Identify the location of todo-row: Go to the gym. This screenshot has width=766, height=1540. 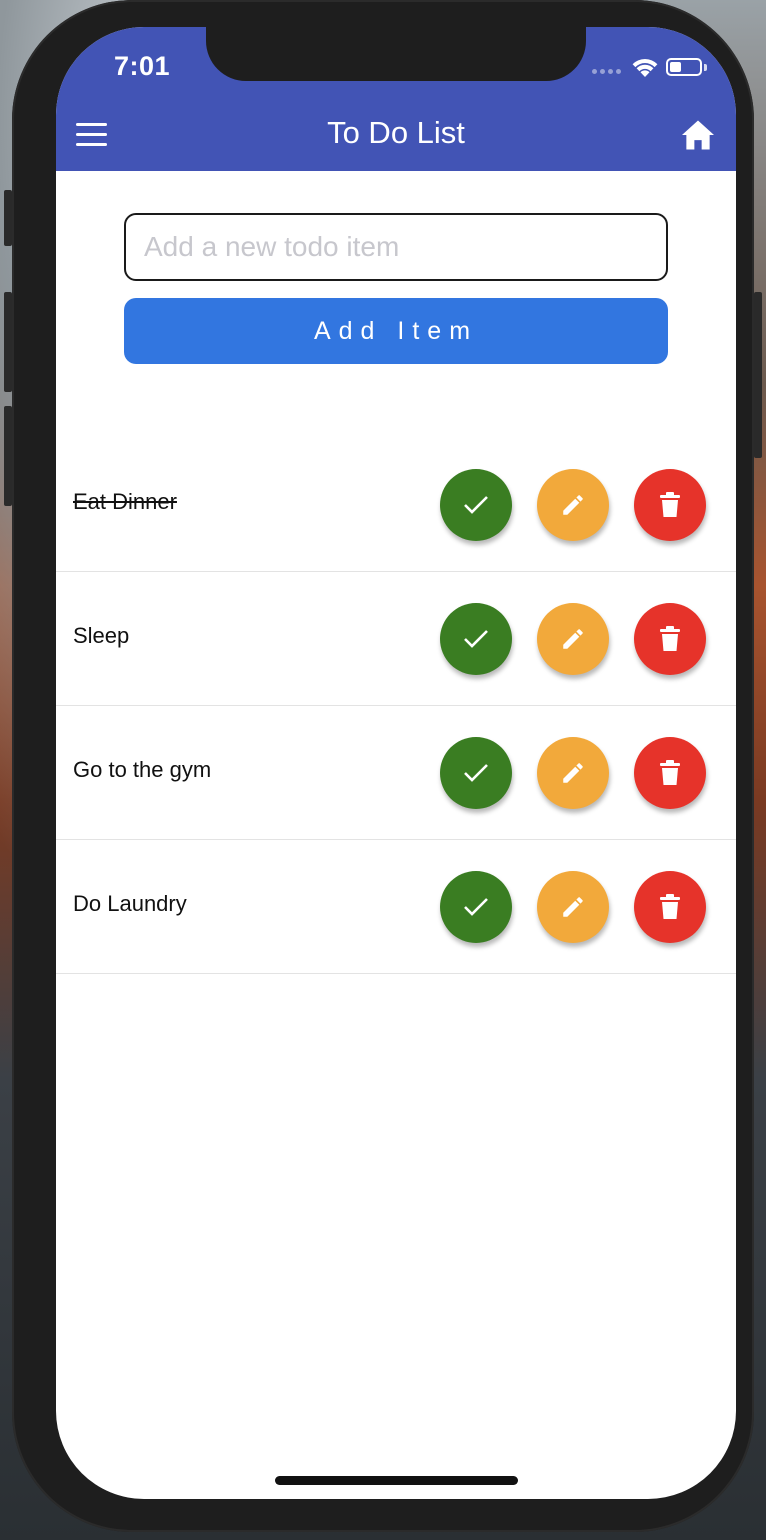
(396, 773).